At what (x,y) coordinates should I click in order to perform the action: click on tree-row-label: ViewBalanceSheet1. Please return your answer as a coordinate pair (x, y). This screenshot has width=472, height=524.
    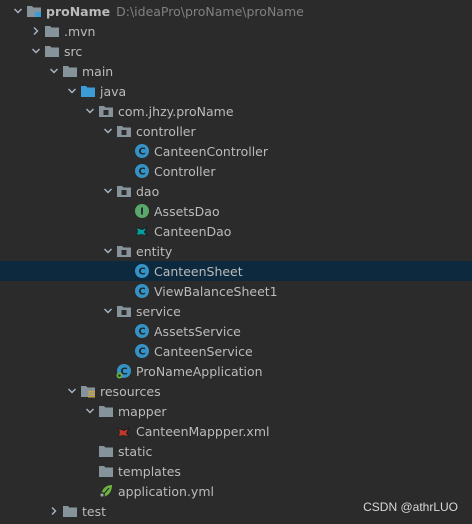
    Looking at the image, I should click on (216, 291).